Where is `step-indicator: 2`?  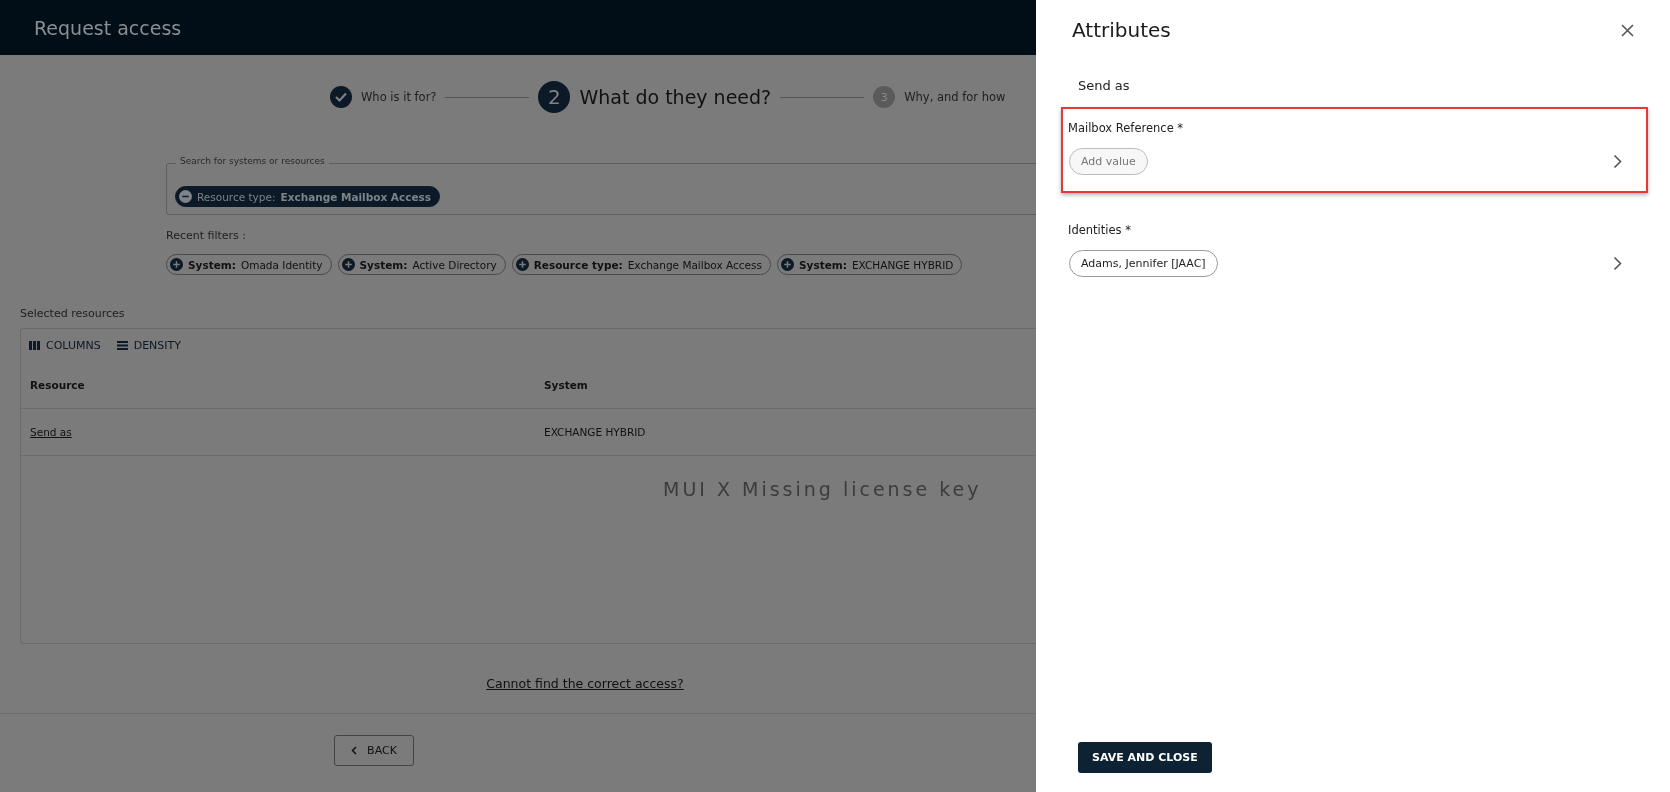 step-indicator: 2 is located at coordinates (554, 97).